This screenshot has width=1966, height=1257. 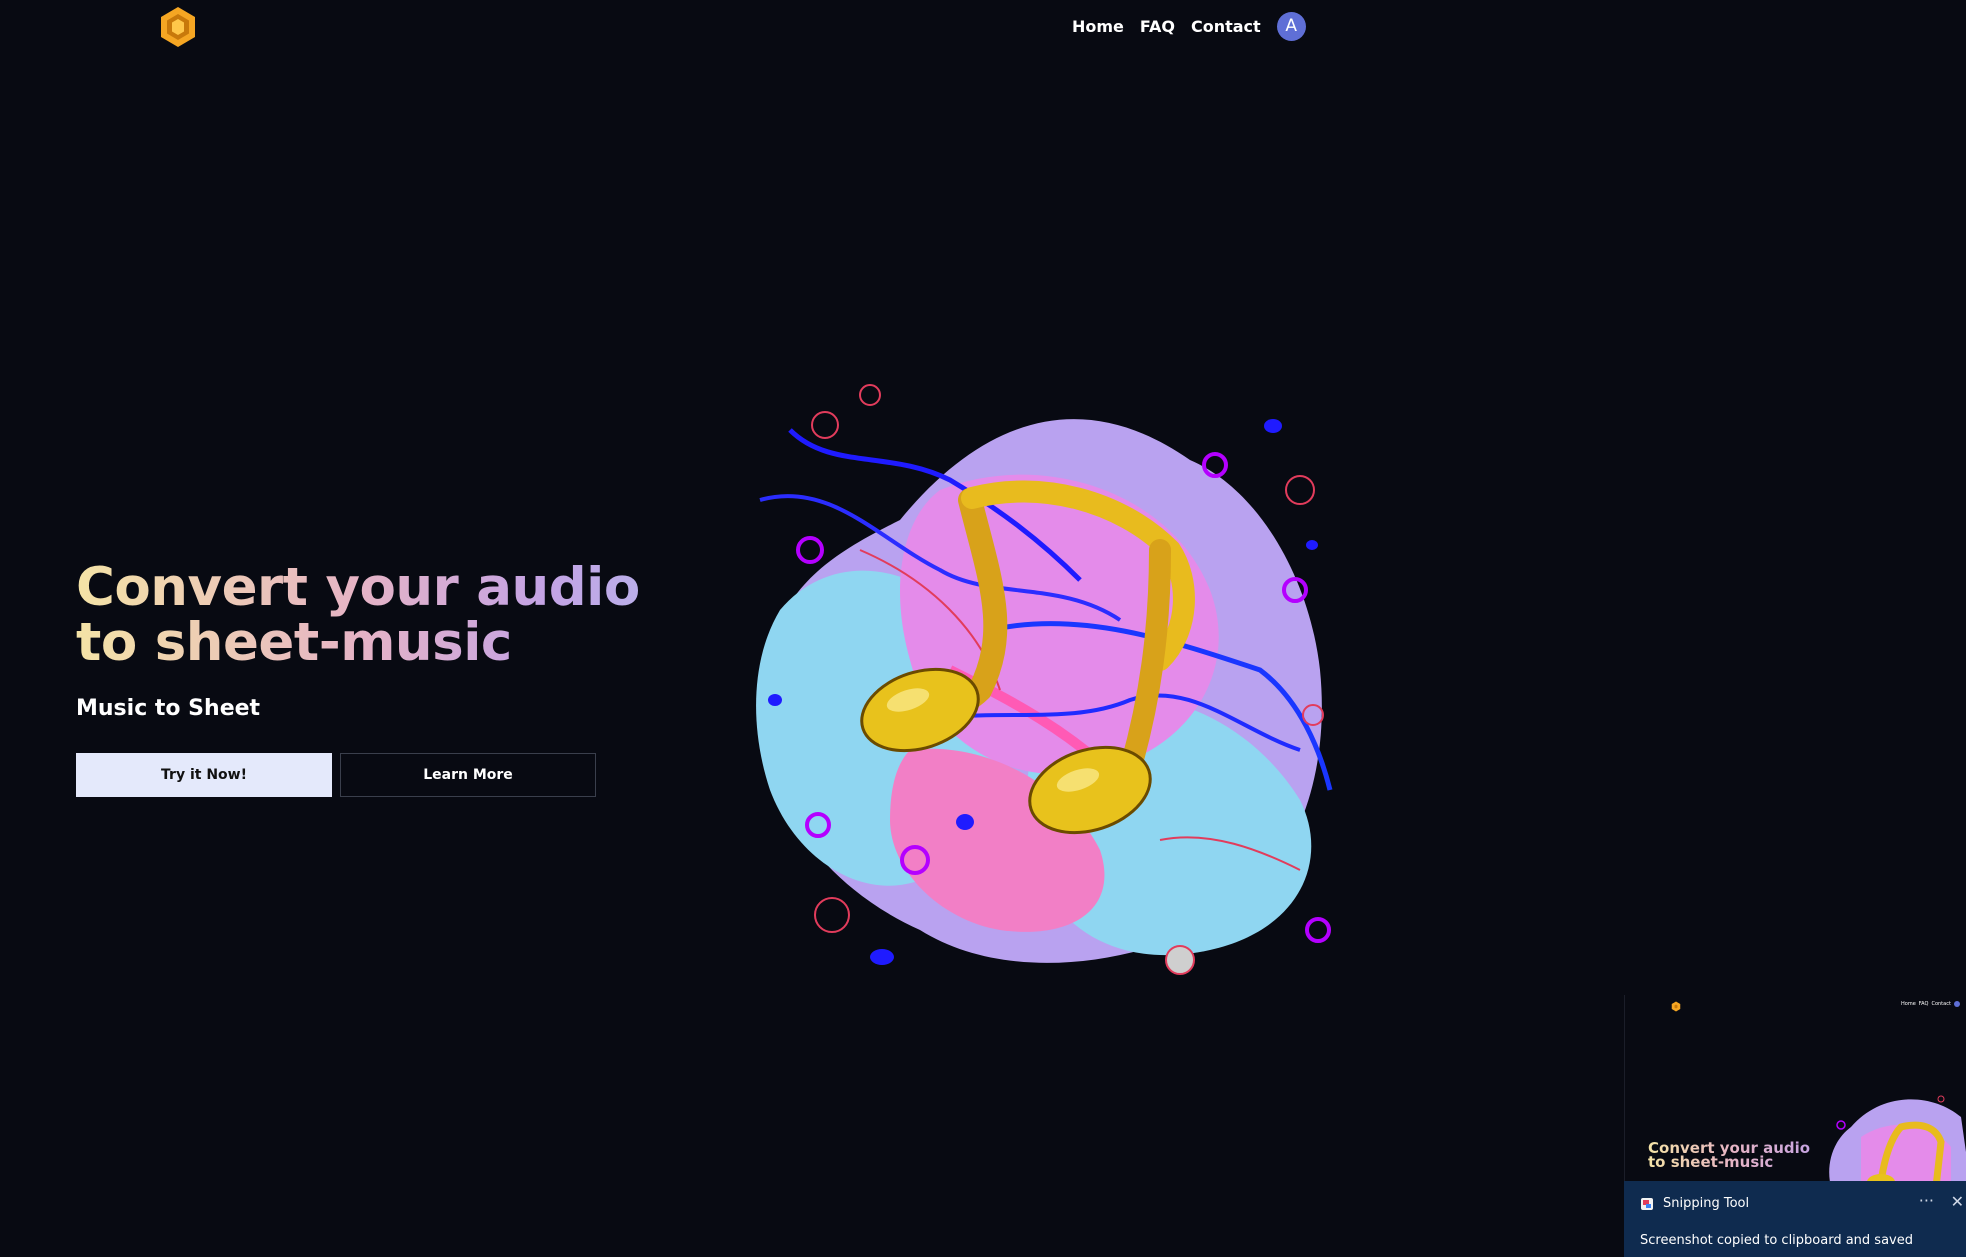 I want to click on hexagon-logo-icon, so click(x=178, y=27).